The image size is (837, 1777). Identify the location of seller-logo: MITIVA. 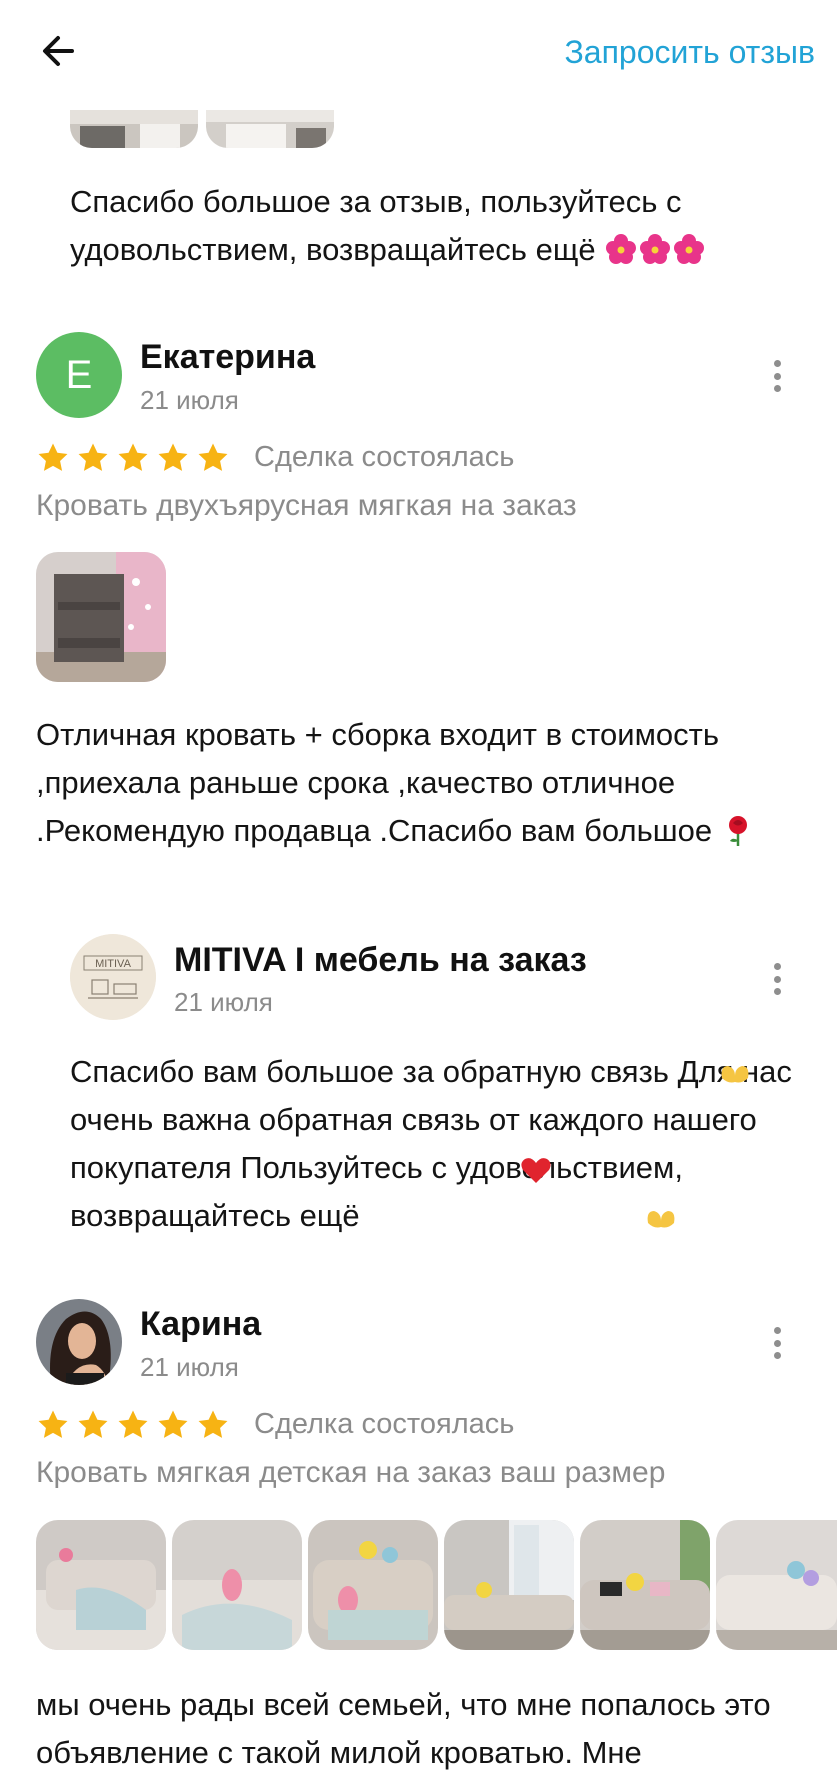
(113, 977).